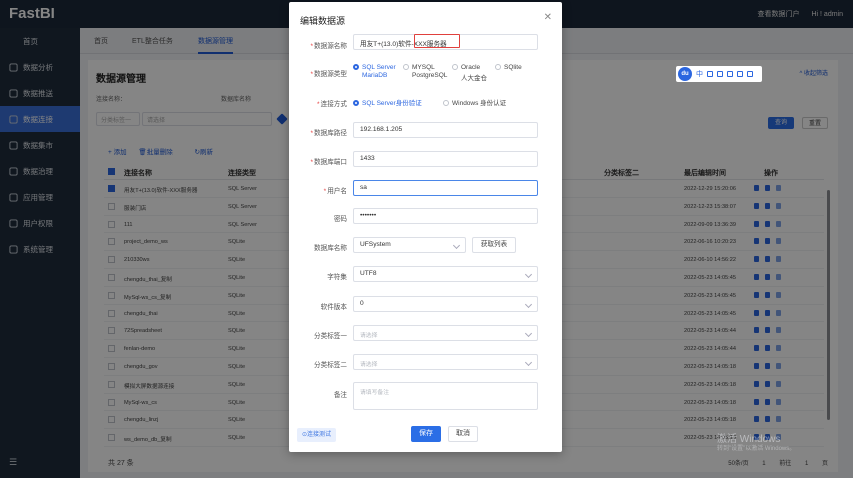  I want to click on type-mysql-label: MYSQL, so click(423, 67).